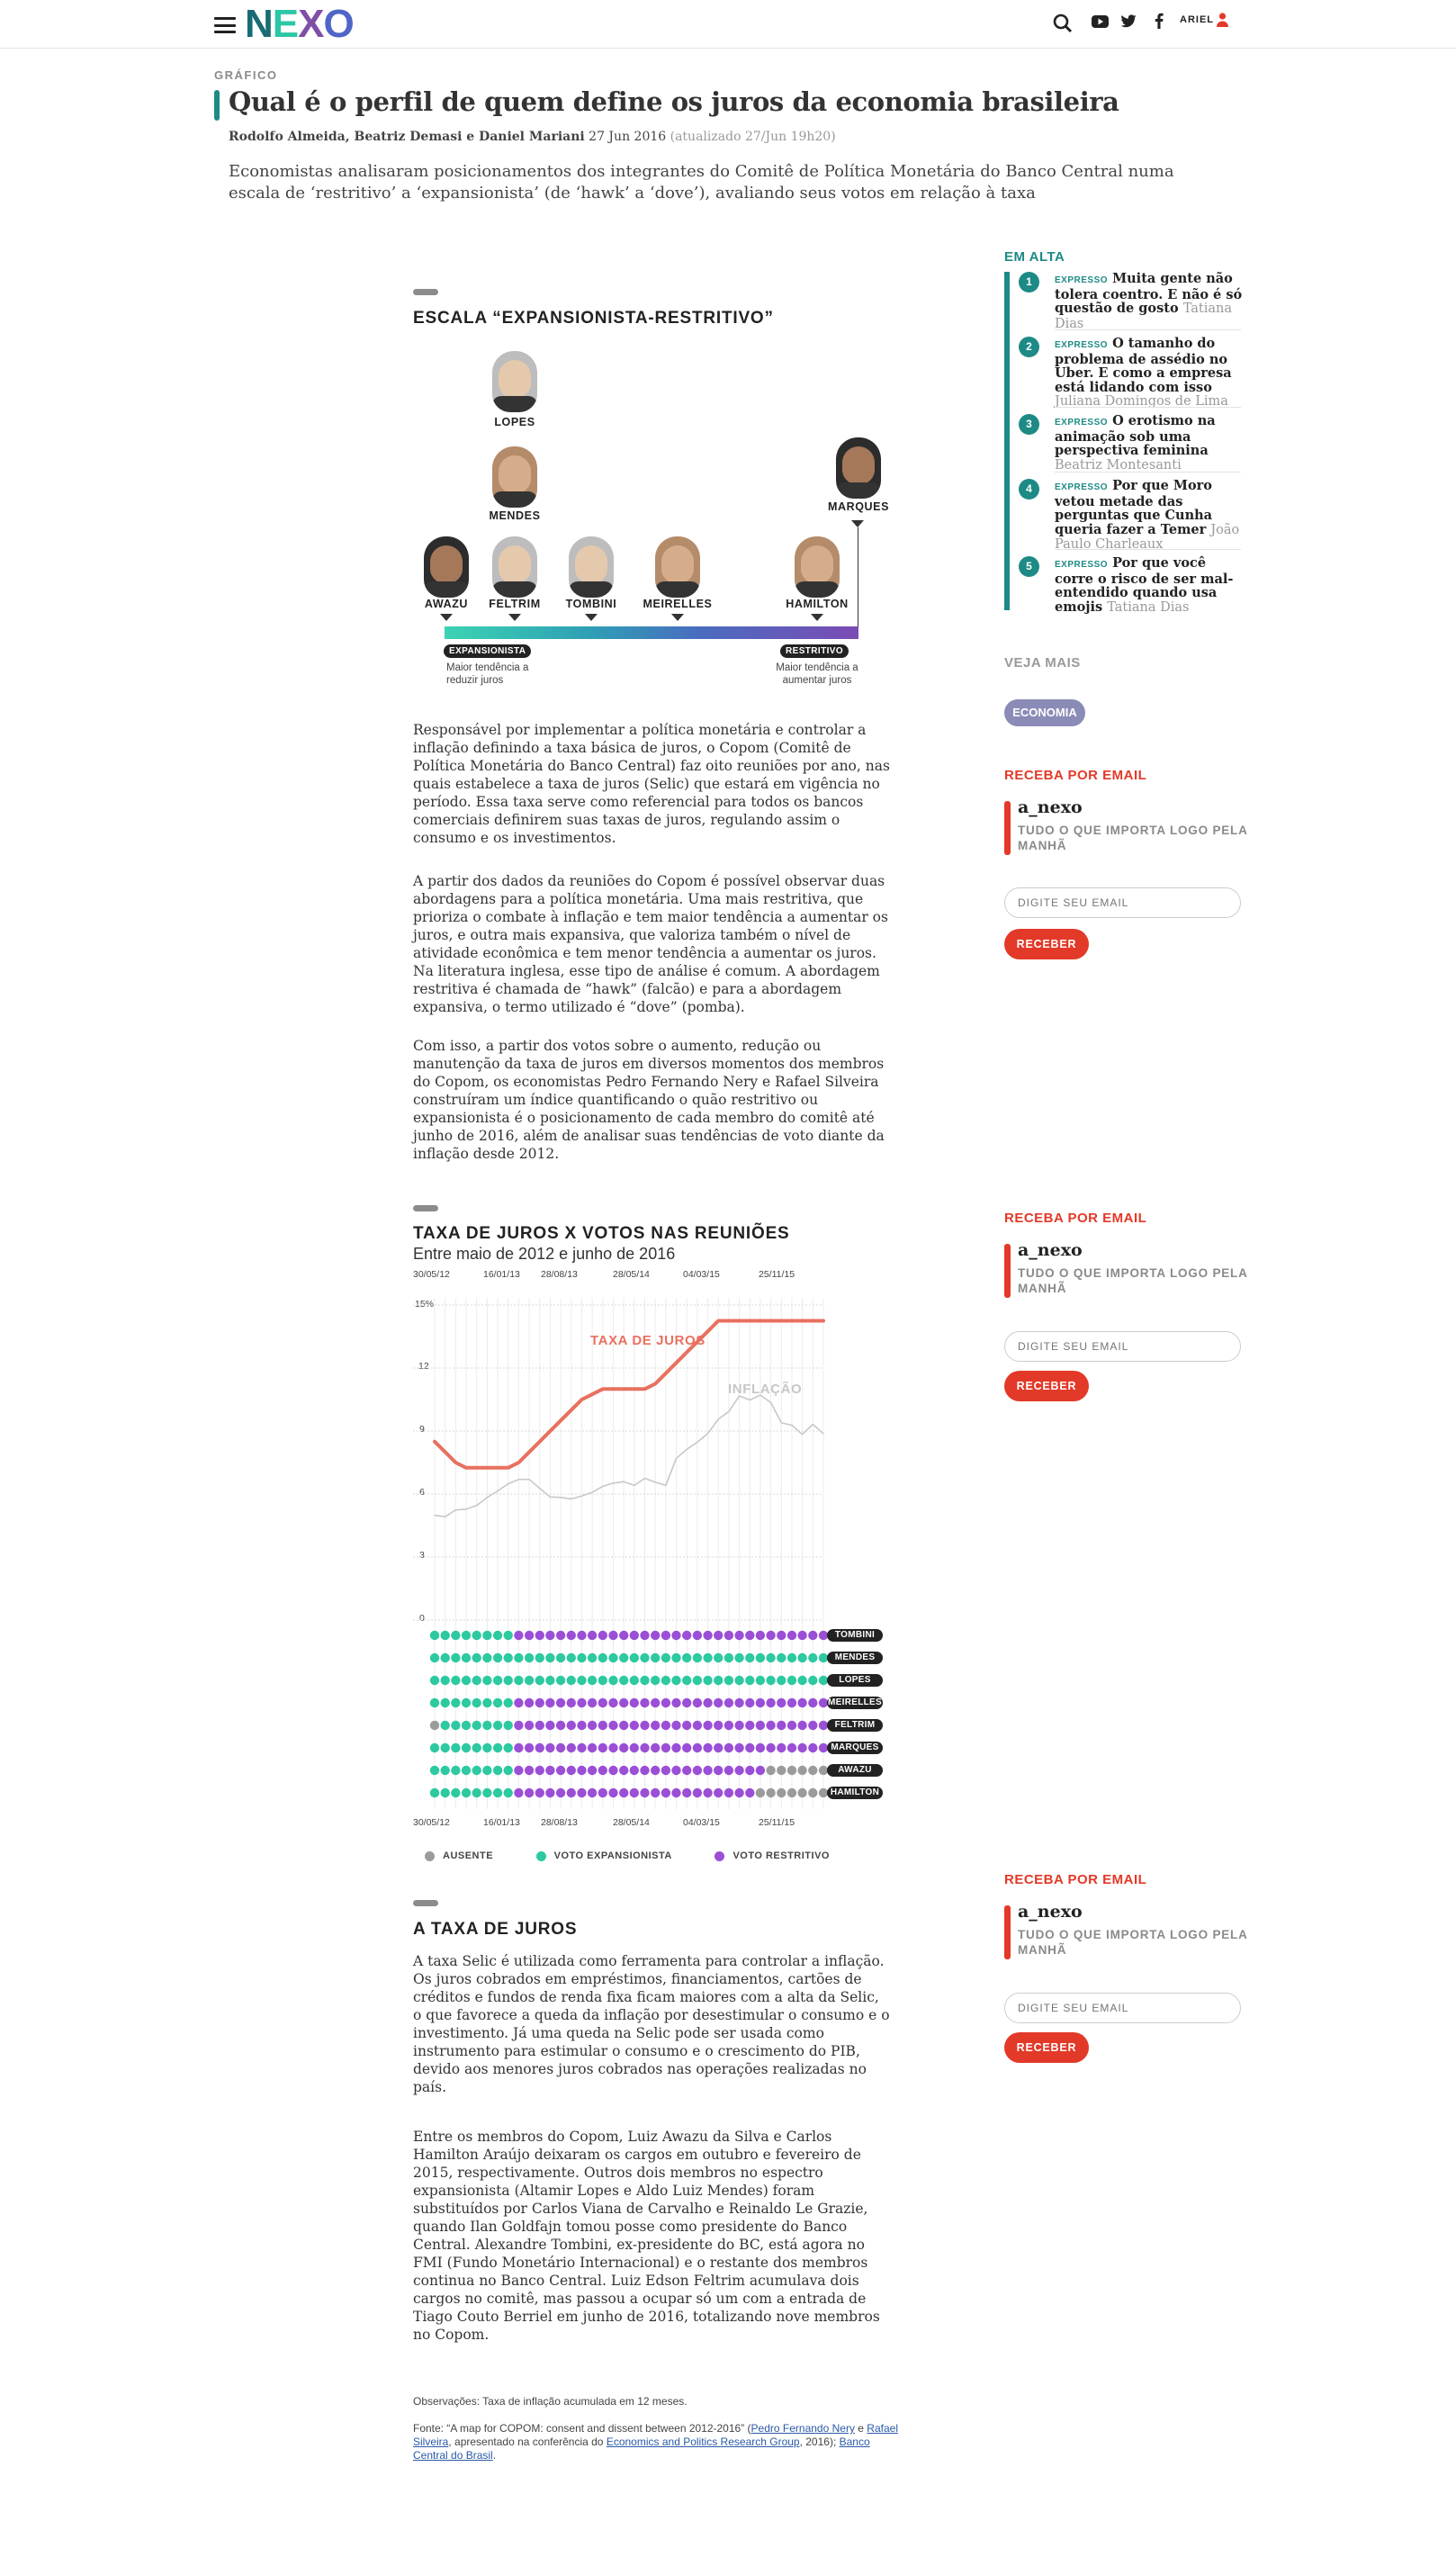 This screenshot has height=2566, width=1456. Describe the element at coordinates (651, 633) in the screenshot. I see `expansionist-restrictive-scale-bar` at that location.